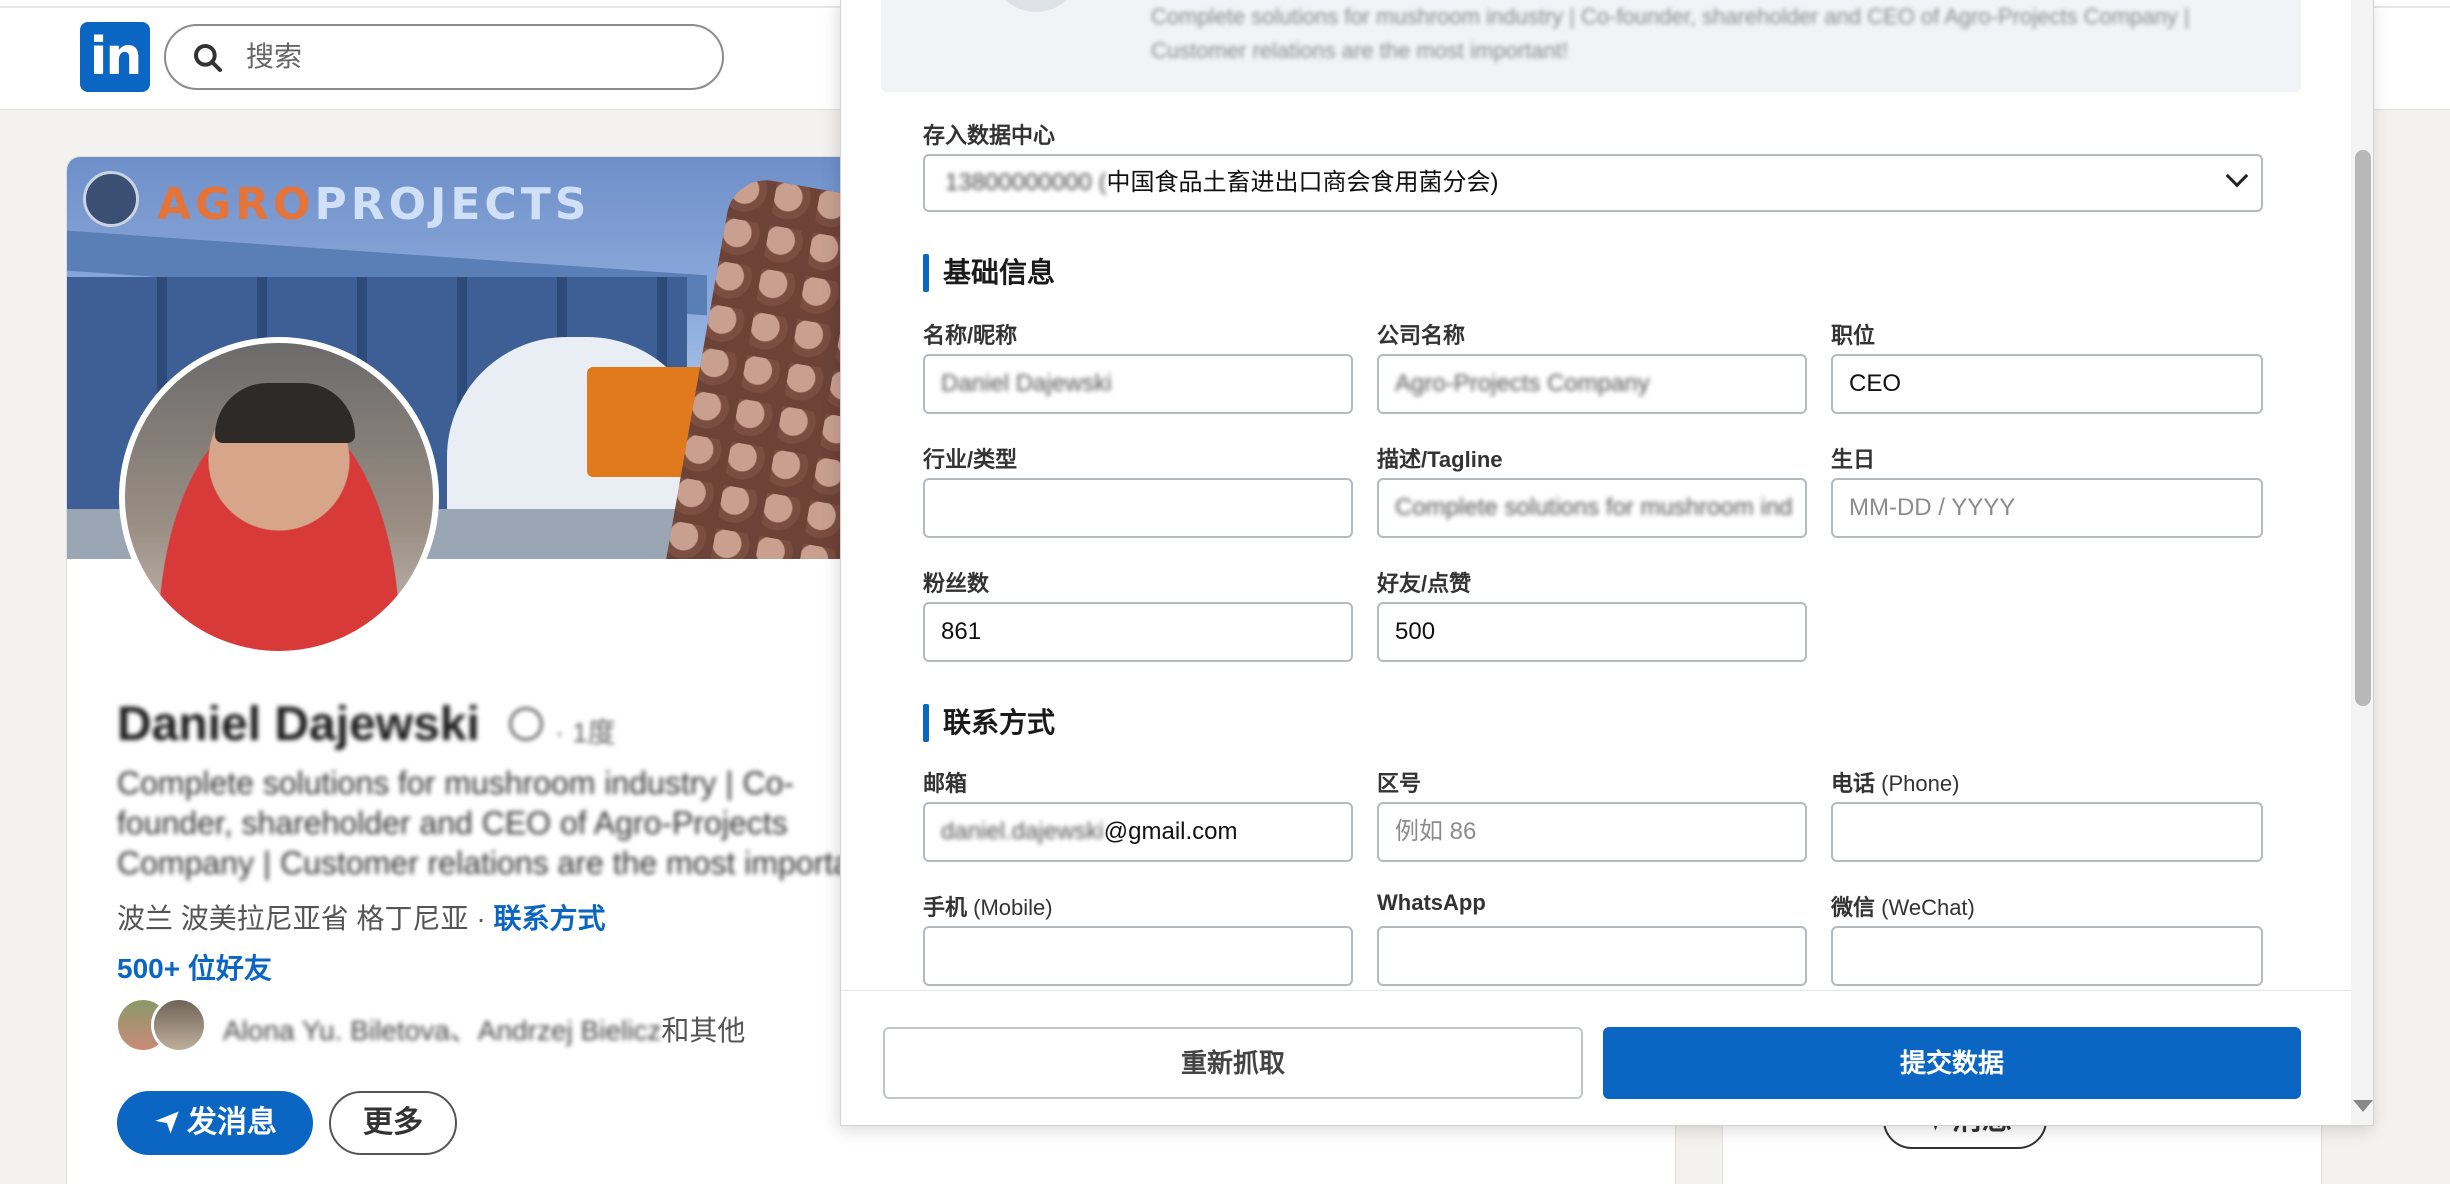 Image resolution: width=2450 pixels, height=1184 pixels. Describe the element at coordinates (236, 204) in the screenshot. I see `banner-logo-agro: AGRO` at that location.